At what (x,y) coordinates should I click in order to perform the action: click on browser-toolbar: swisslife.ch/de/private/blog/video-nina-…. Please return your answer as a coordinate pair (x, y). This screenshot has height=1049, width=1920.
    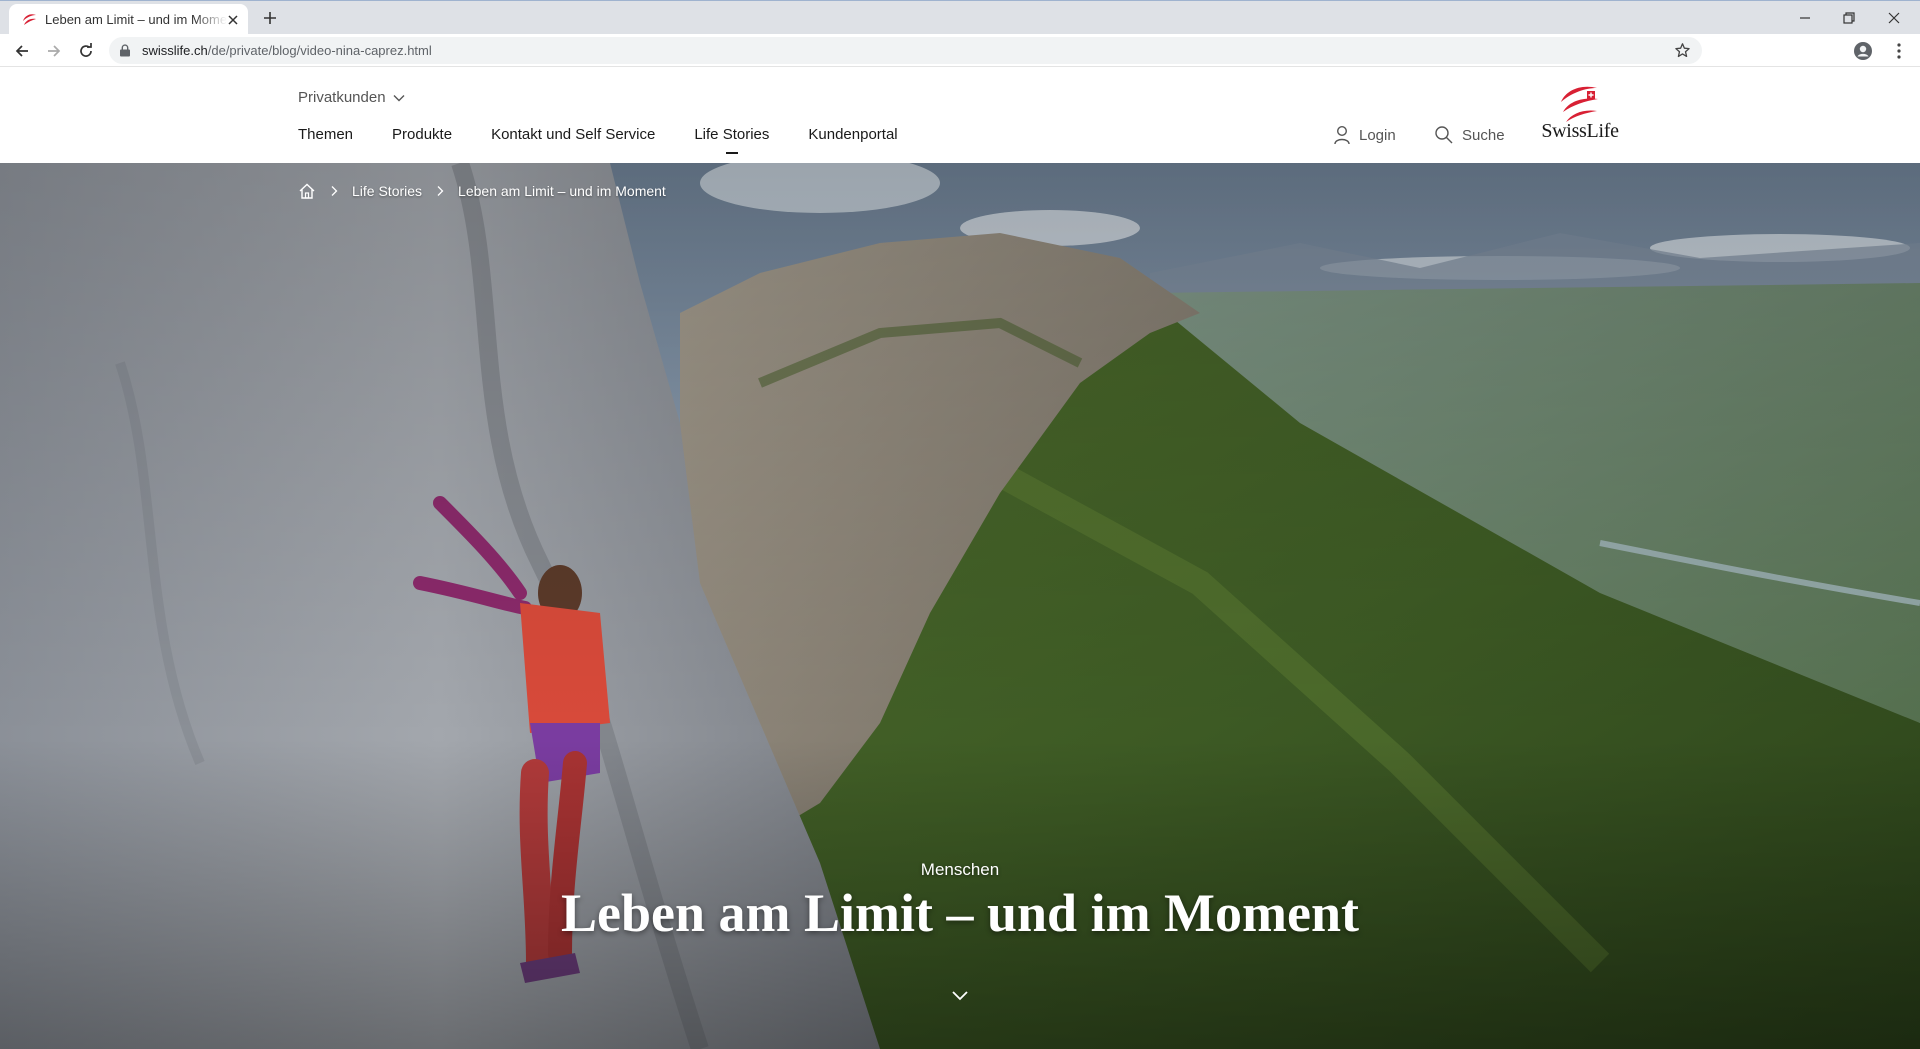
    Looking at the image, I should click on (960, 50).